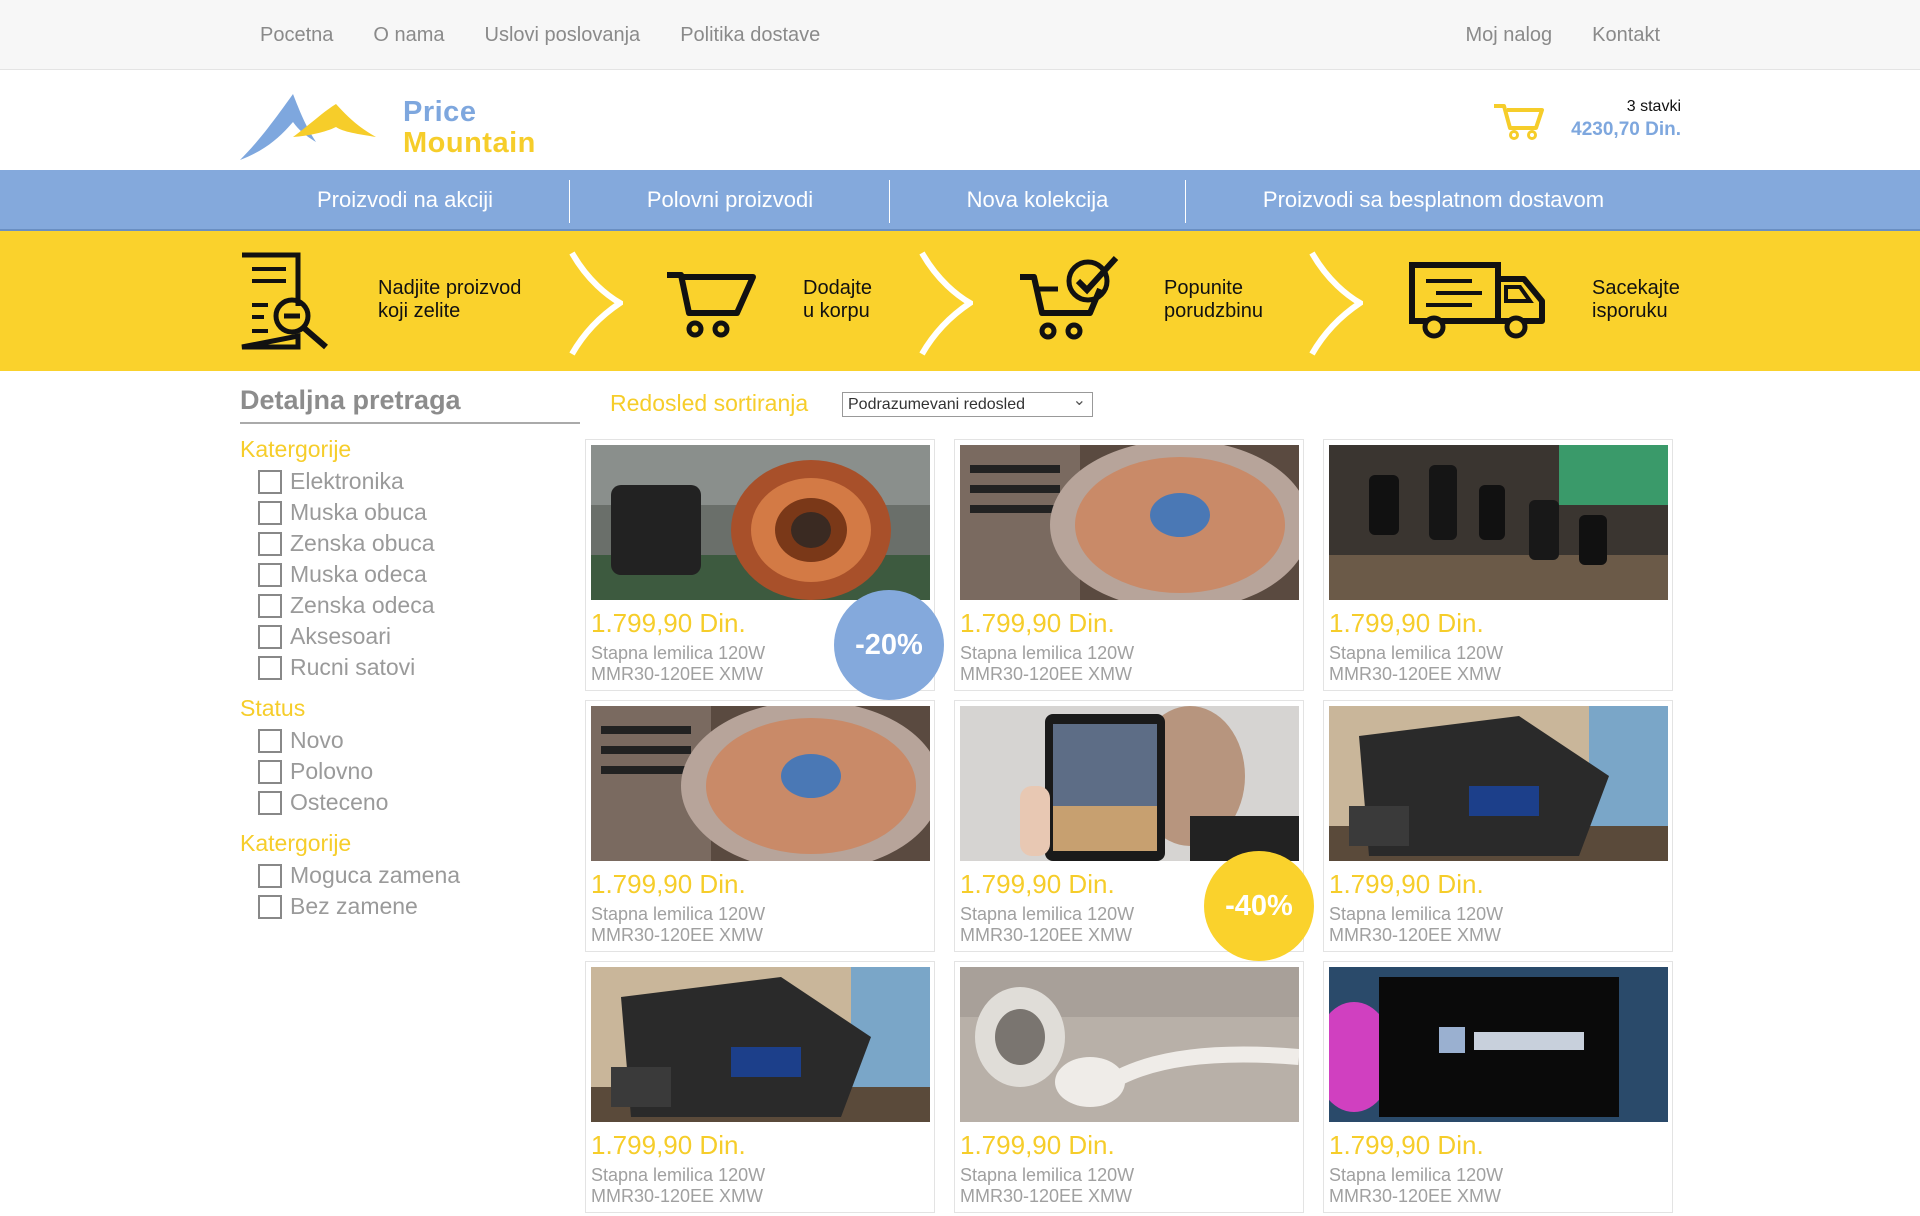  What do you see at coordinates (347, 481) in the screenshot?
I see `filter-option-label: Elektronika` at bounding box center [347, 481].